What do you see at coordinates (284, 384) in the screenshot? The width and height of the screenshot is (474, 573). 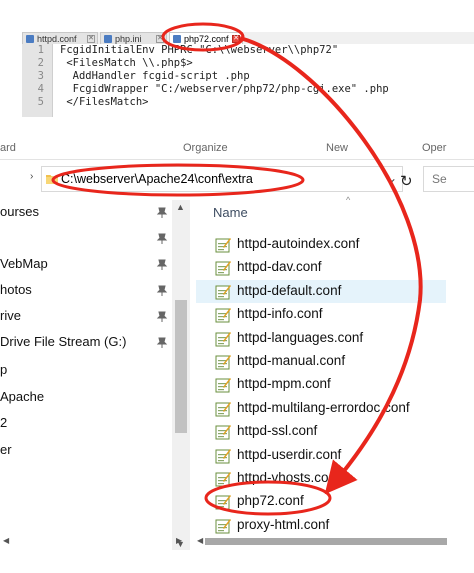 I see `file-name: httpd-mpm.conf` at bounding box center [284, 384].